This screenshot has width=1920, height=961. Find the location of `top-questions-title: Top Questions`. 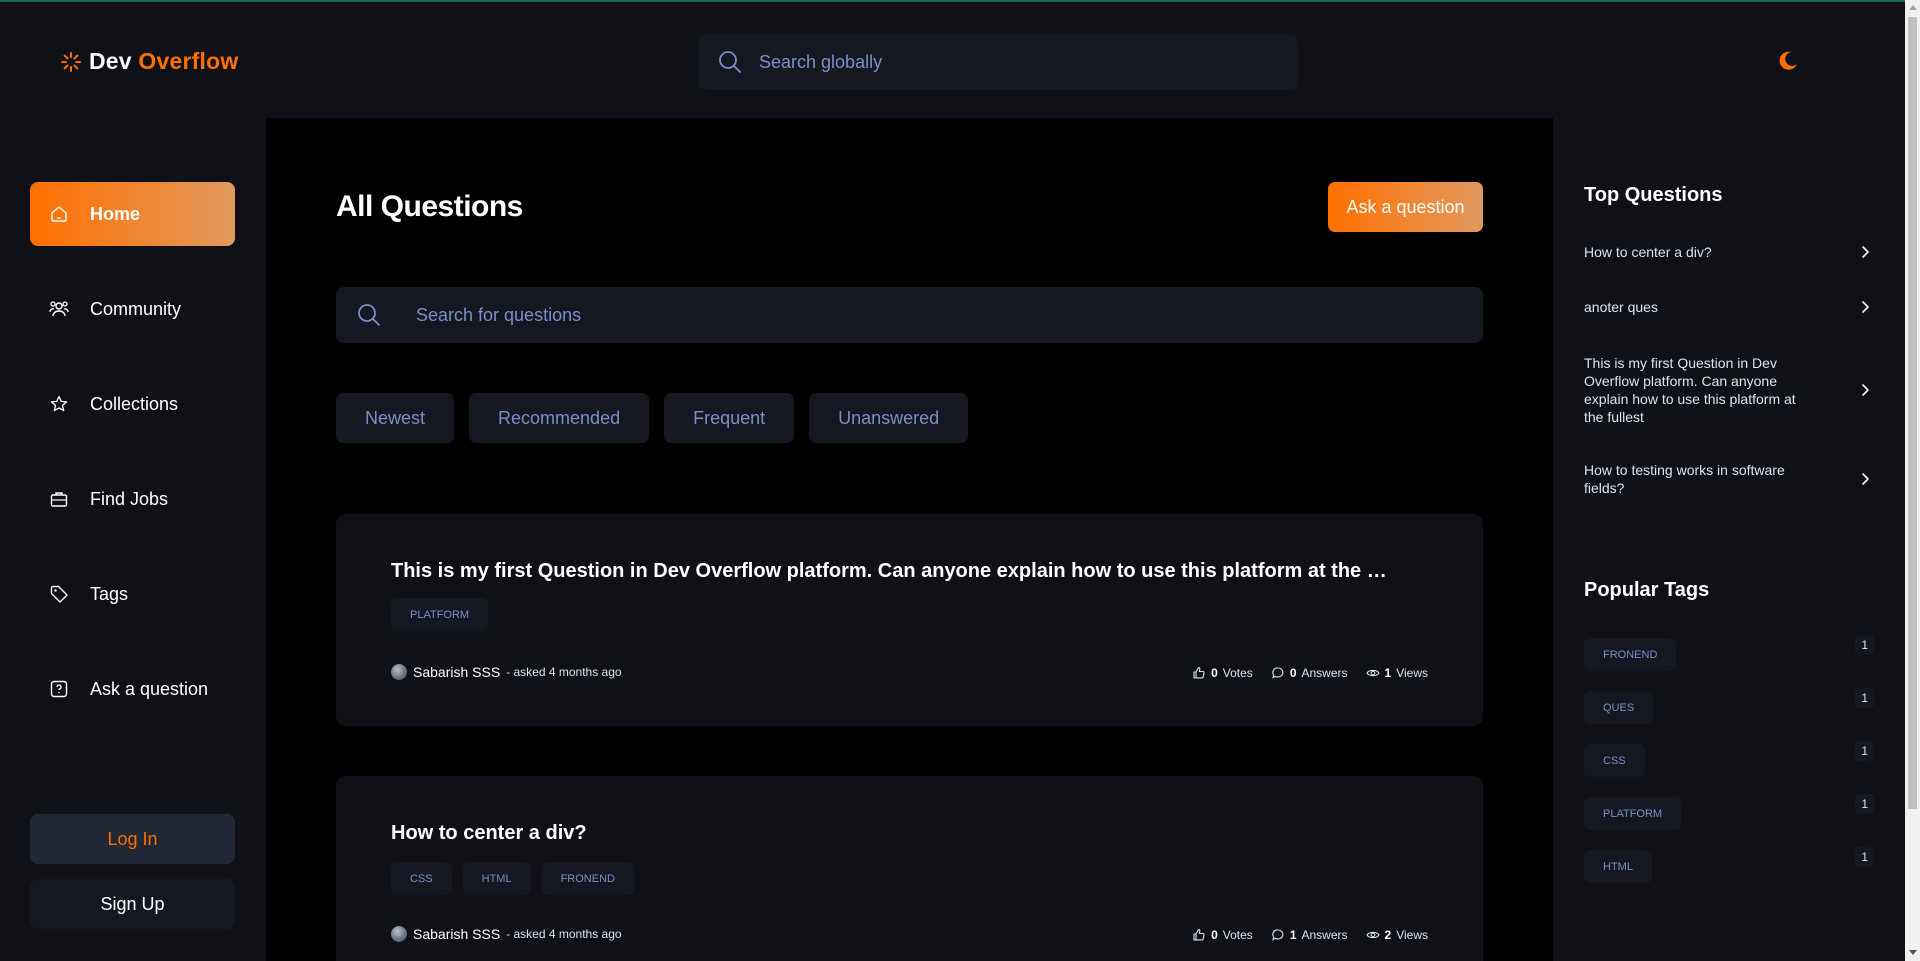

top-questions-title: Top Questions is located at coordinates (1653, 195).